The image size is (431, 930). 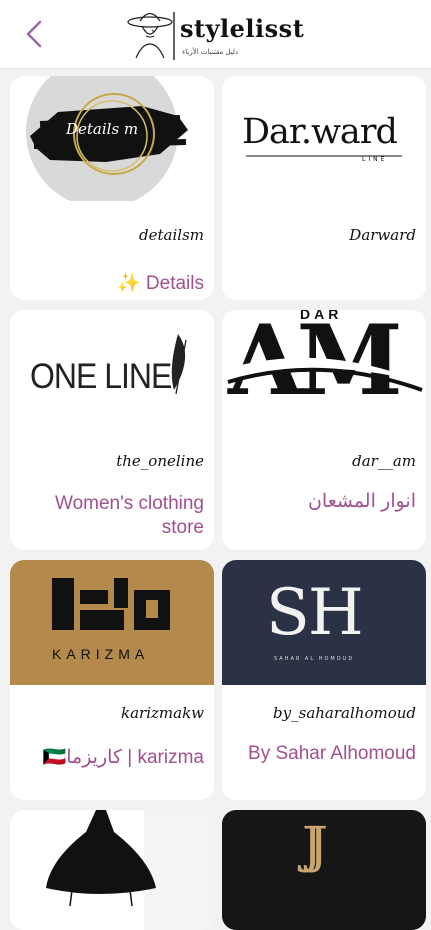 I want to click on logo-text: Details m, so click(x=102, y=129).